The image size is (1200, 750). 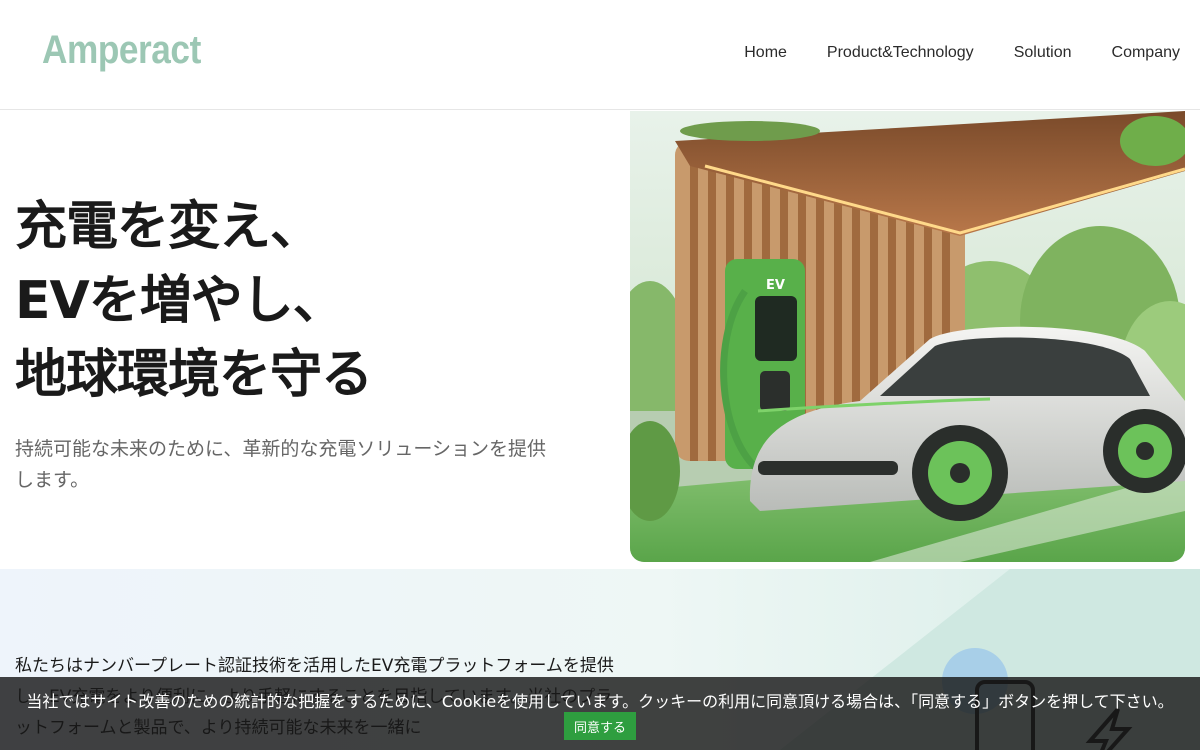 I want to click on nav-company: Company, so click(x=1146, y=53).